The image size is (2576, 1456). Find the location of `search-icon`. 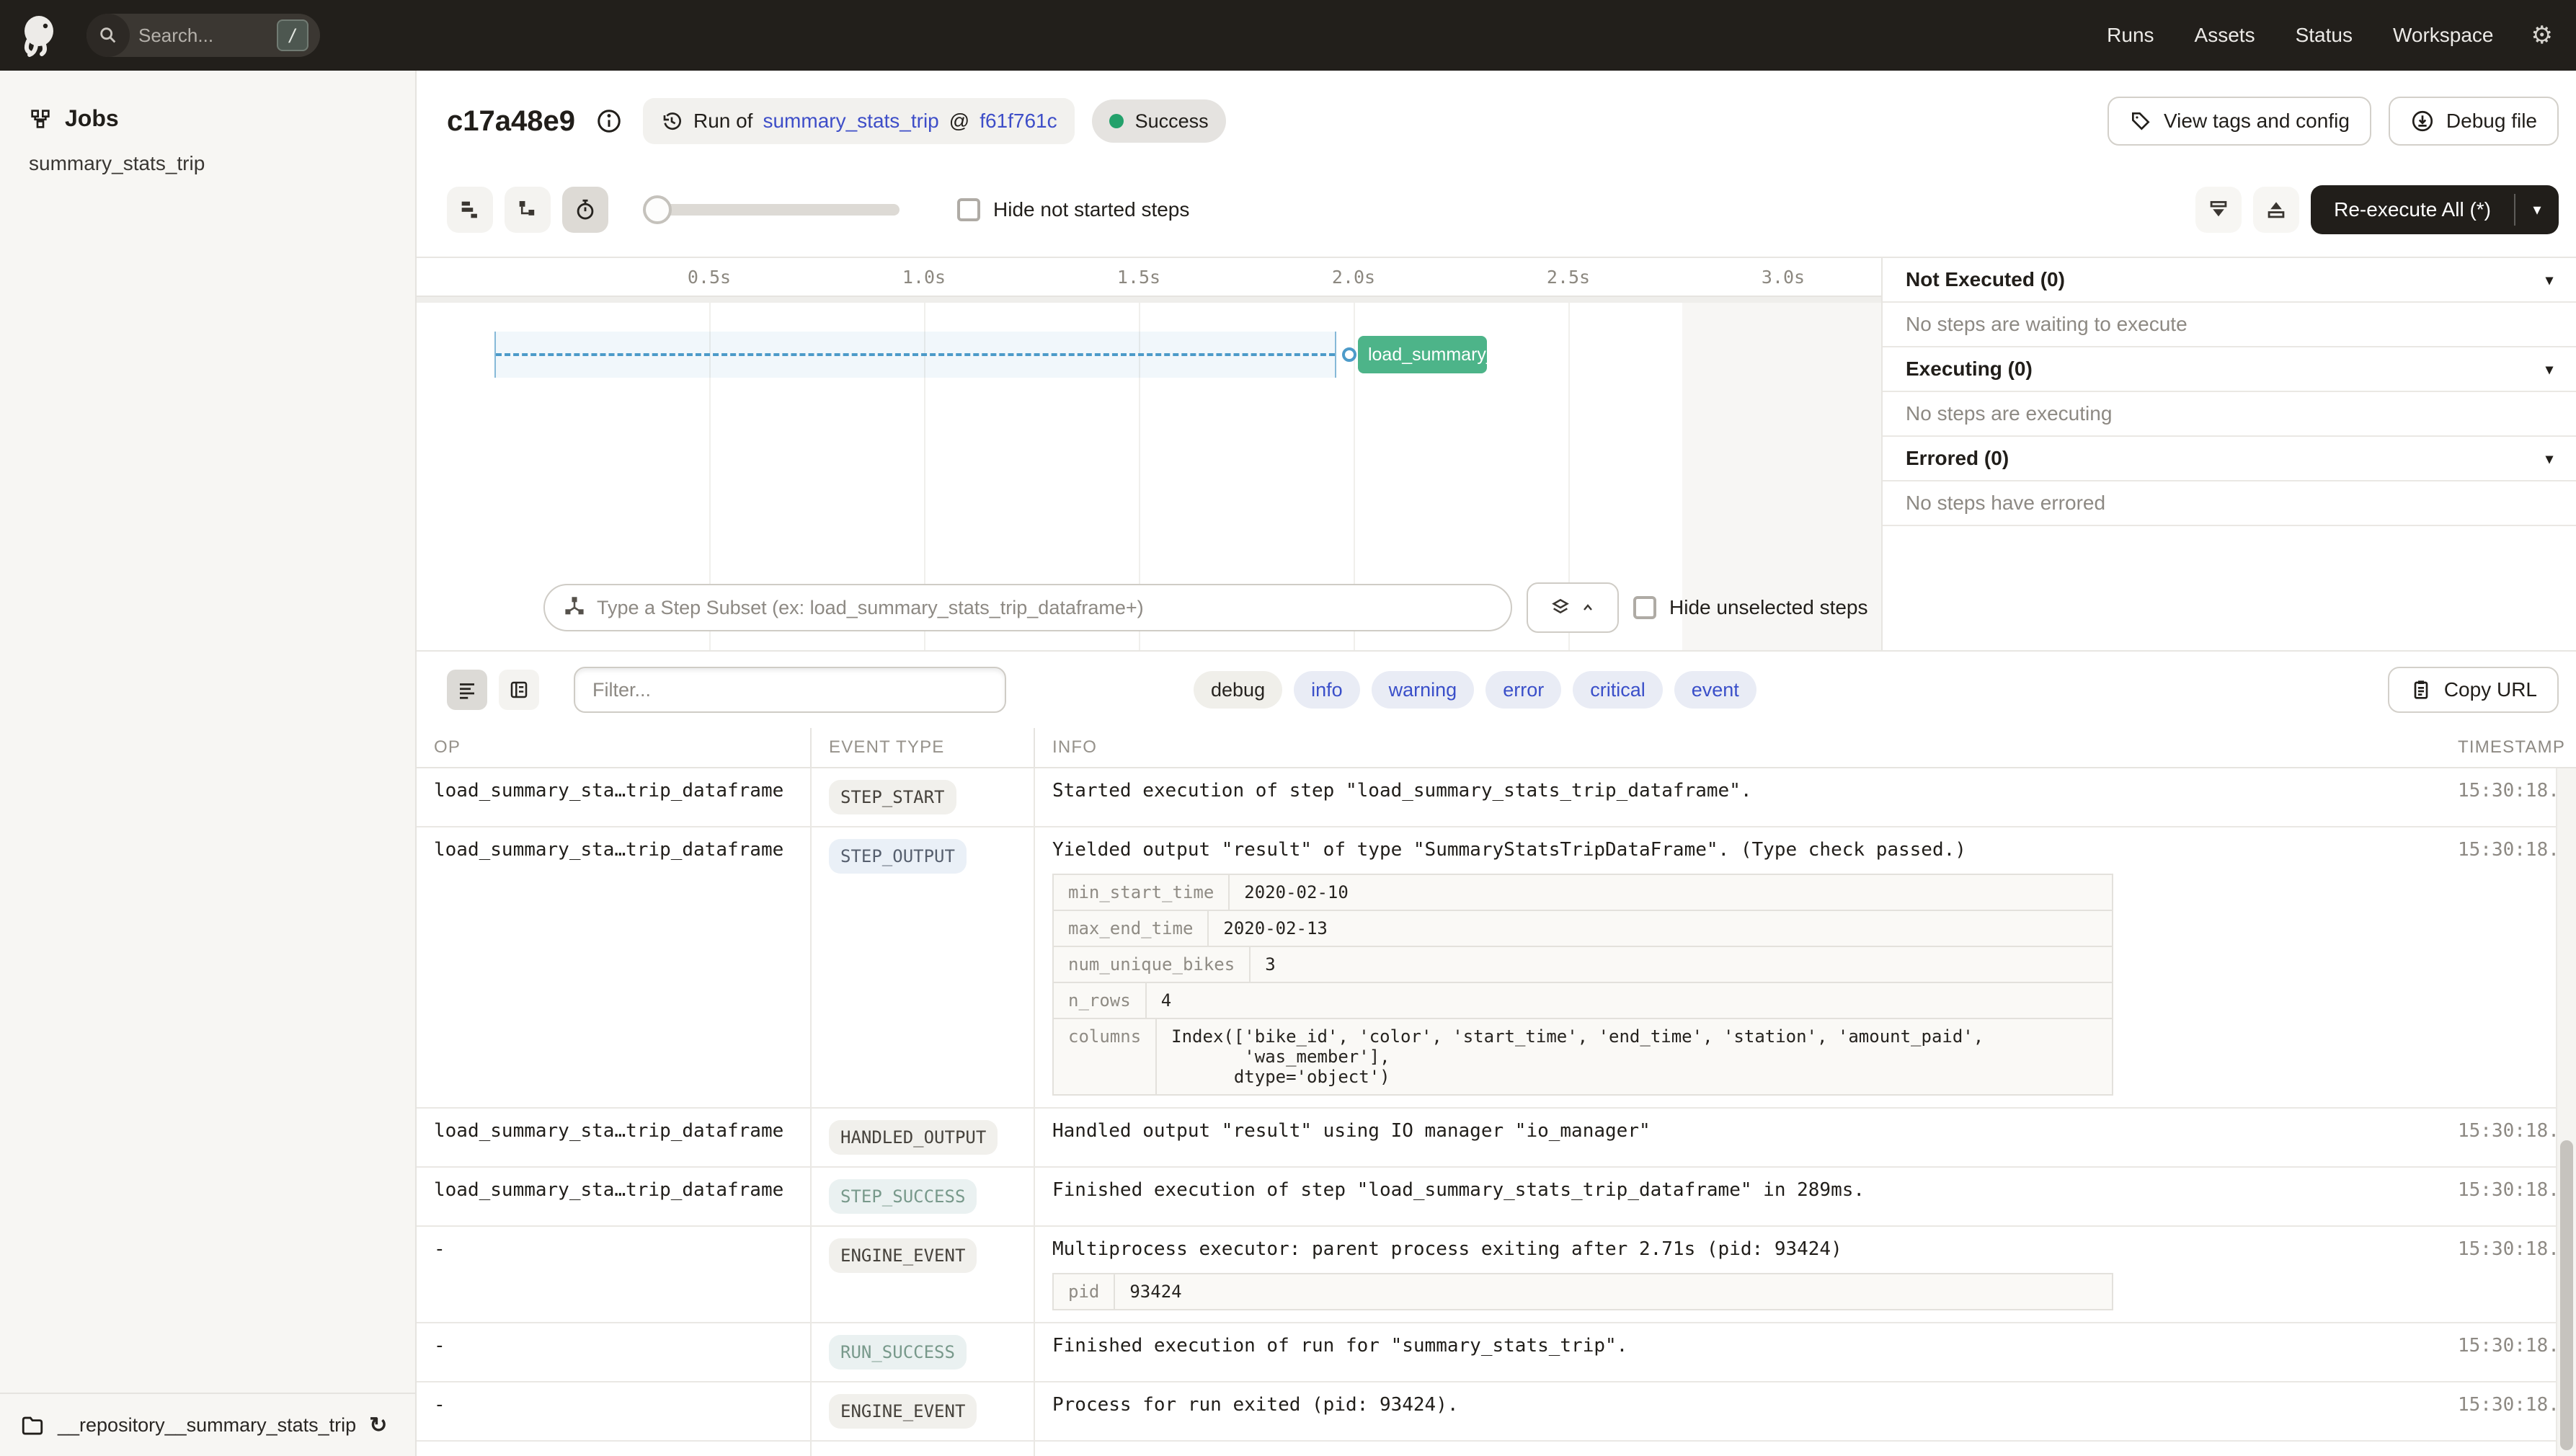

search-icon is located at coordinates (108, 35).